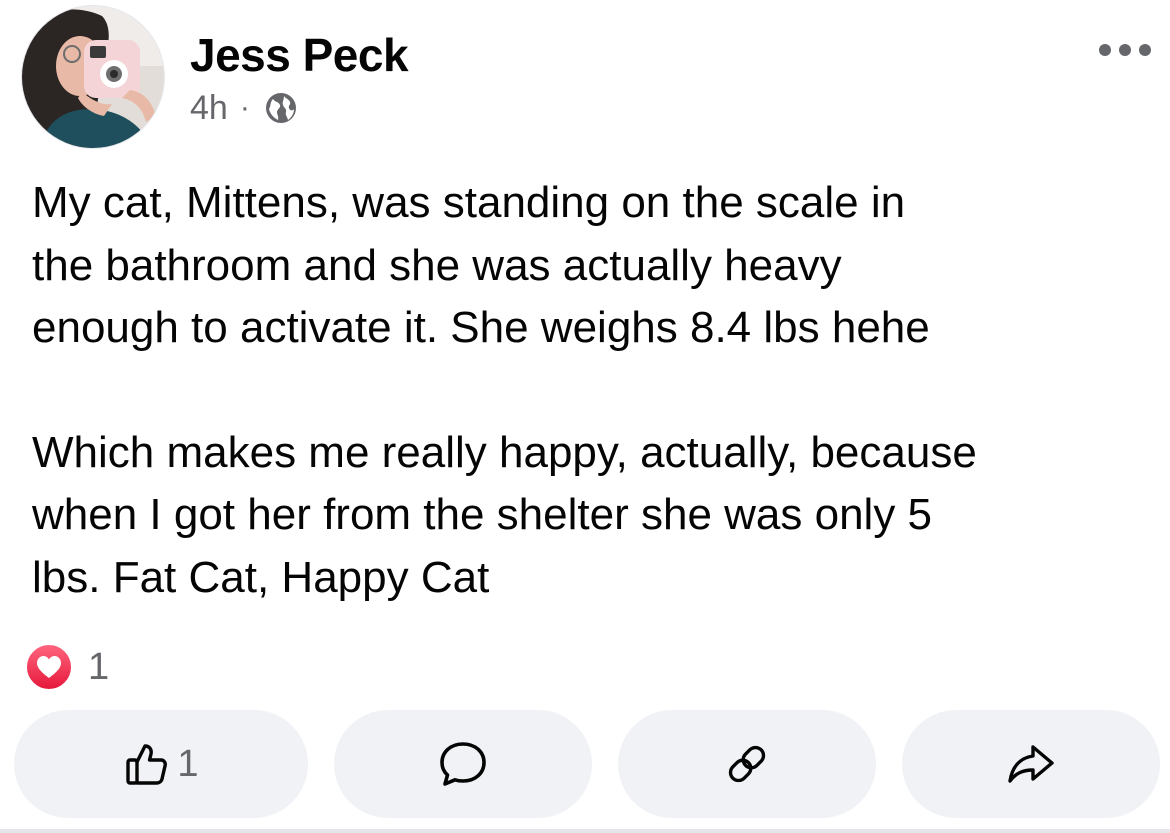 The height and width of the screenshot is (833, 1170). I want to click on link-icon, so click(747, 764).